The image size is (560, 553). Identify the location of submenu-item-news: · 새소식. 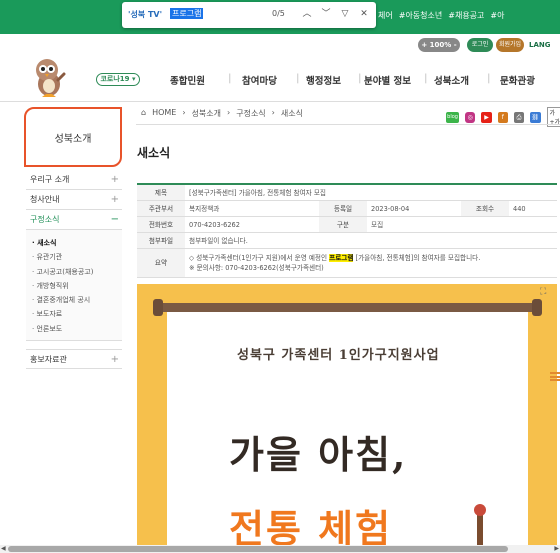
(74, 243).